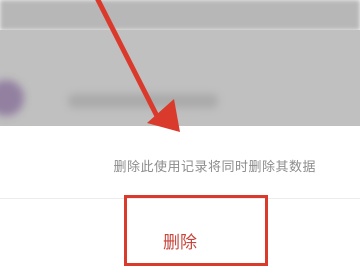 Image resolution: width=360 pixels, height=270 pixels. What do you see at coordinates (180, 243) in the screenshot?
I see `delete-button-label: 删除` at bounding box center [180, 243].